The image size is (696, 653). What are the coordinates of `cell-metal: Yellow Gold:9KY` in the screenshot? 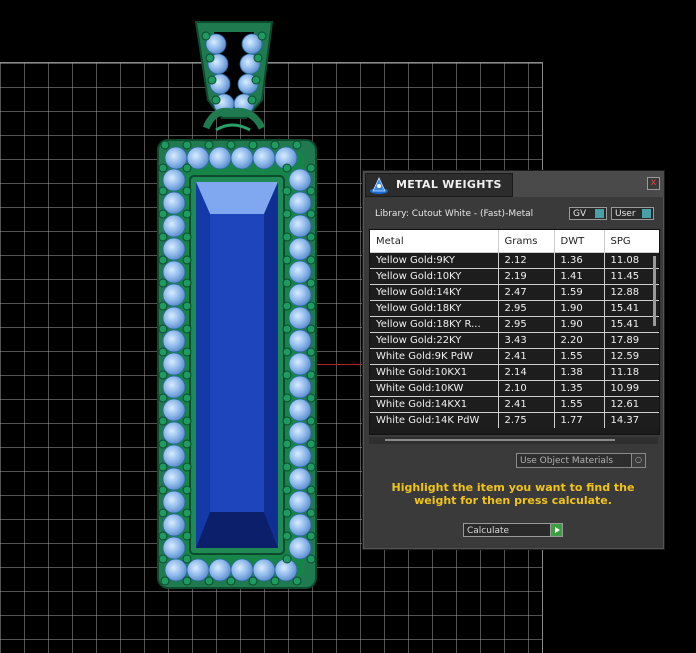 It's located at (434, 260).